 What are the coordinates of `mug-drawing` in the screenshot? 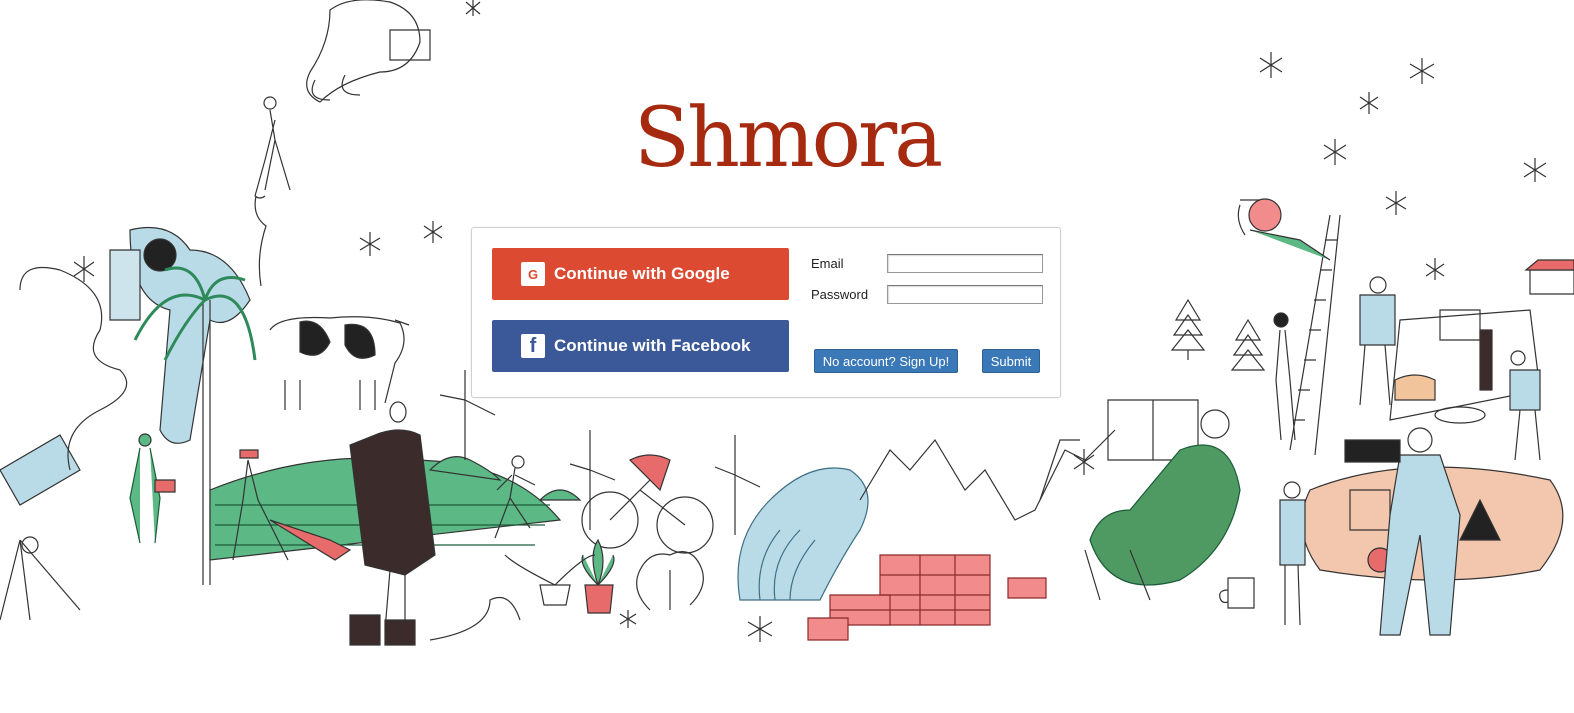 It's located at (1237, 593).